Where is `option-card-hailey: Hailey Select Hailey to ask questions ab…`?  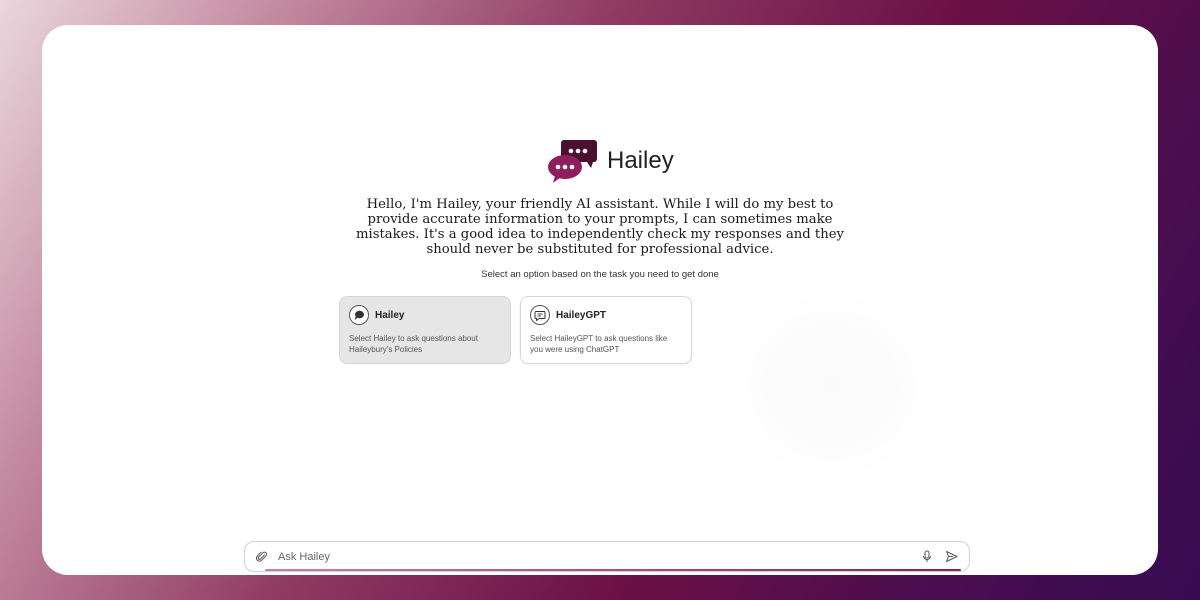
option-card-hailey: Hailey Select Hailey to ask questions ab… is located at coordinates (425, 330).